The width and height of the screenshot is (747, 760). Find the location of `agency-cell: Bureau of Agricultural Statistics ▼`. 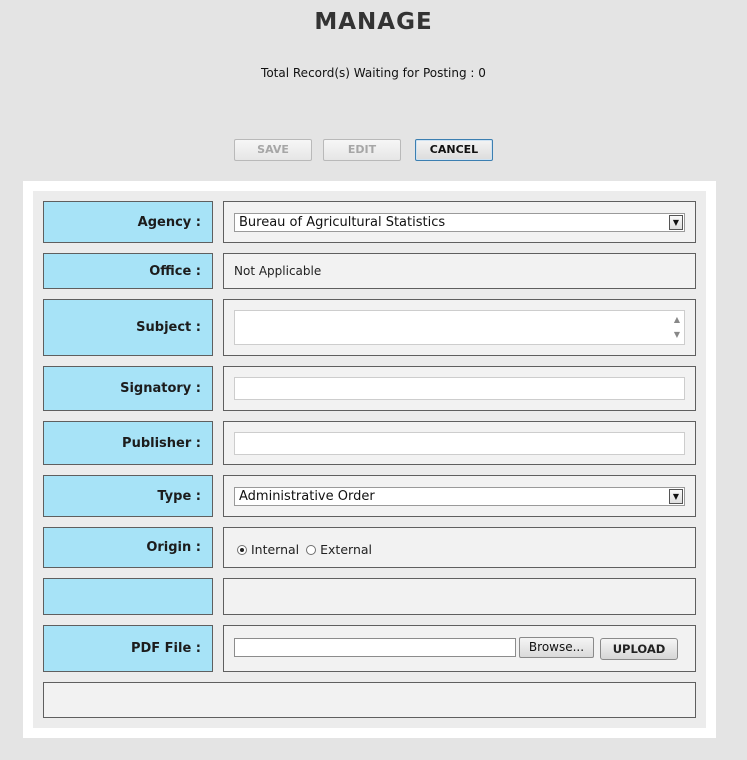

agency-cell: Bureau of Agricultural Statistics ▼ is located at coordinates (459, 222).